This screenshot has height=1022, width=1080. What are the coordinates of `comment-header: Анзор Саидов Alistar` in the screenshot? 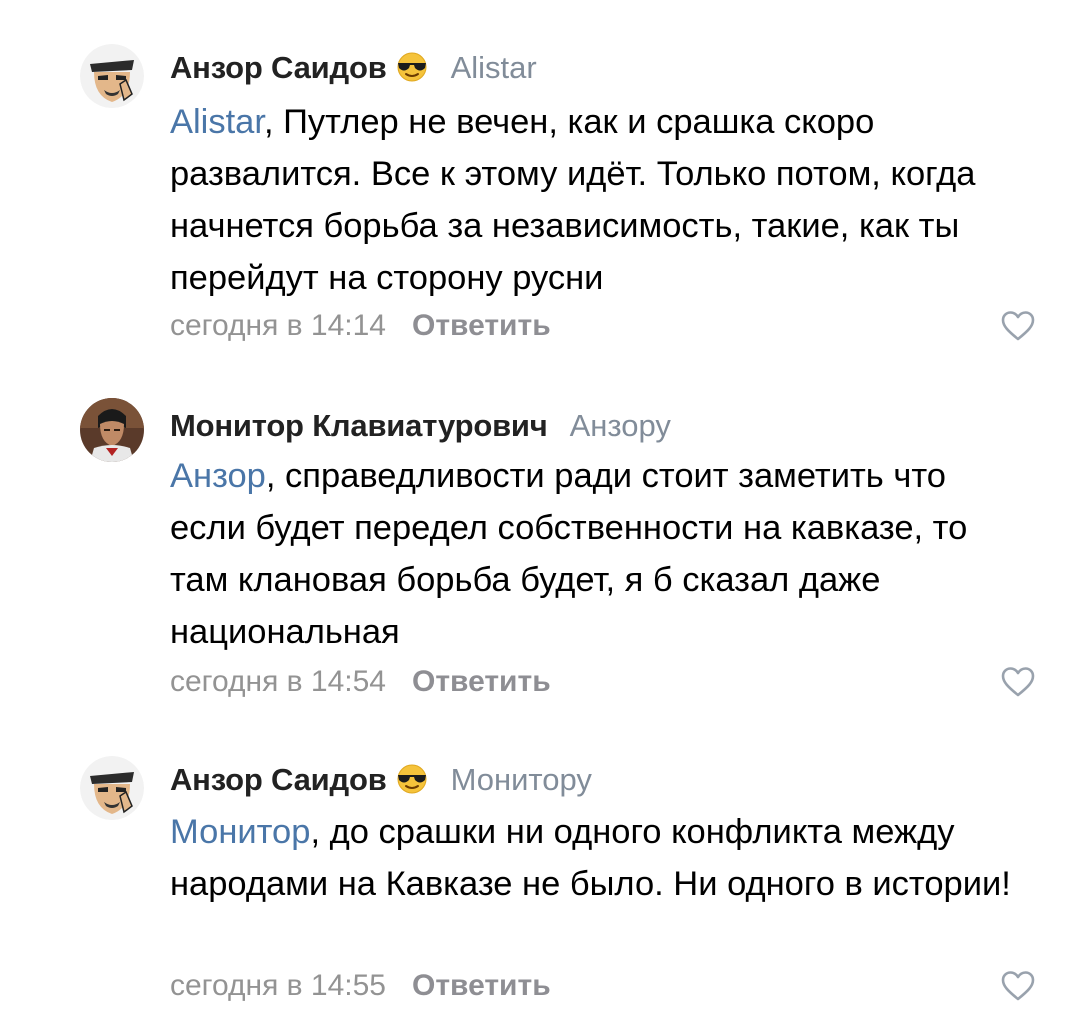 It's located at (353, 70).